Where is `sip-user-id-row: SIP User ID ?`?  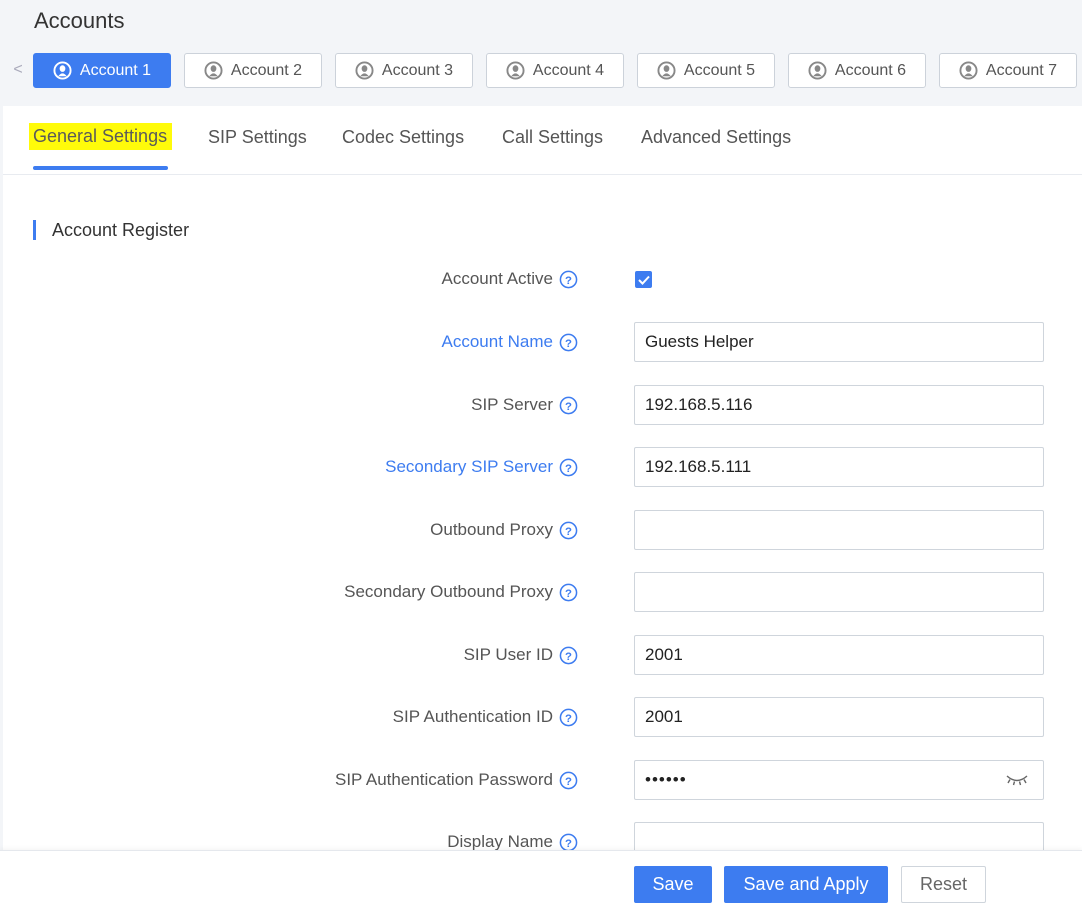 sip-user-id-row: SIP User ID ? is located at coordinates (542, 655).